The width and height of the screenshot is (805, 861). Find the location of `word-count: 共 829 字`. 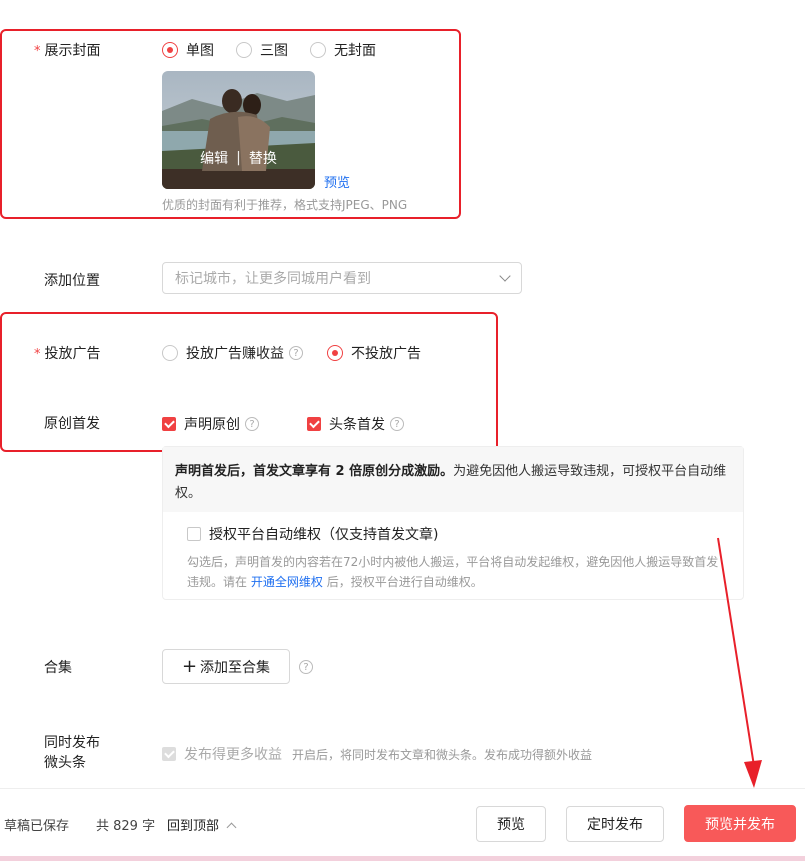

word-count: 共 829 字 is located at coordinates (126, 826).